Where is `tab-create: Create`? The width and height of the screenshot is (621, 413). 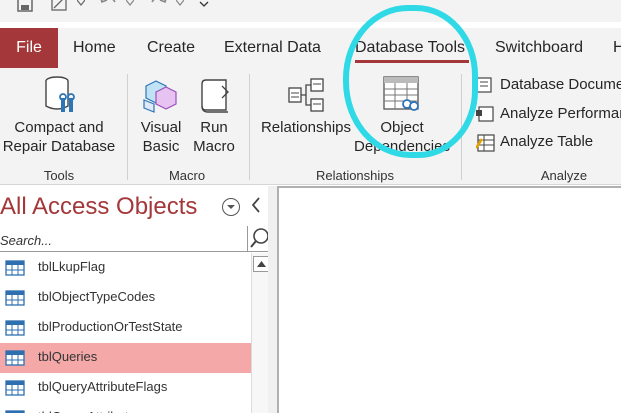
tab-create: Create is located at coordinates (171, 48).